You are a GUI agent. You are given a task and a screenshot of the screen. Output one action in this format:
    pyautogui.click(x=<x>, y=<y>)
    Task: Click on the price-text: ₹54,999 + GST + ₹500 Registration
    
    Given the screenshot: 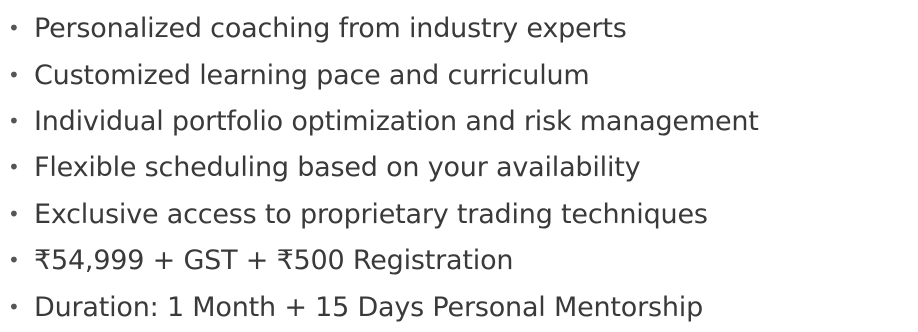 What is the action you would take?
    pyautogui.click(x=274, y=260)
    